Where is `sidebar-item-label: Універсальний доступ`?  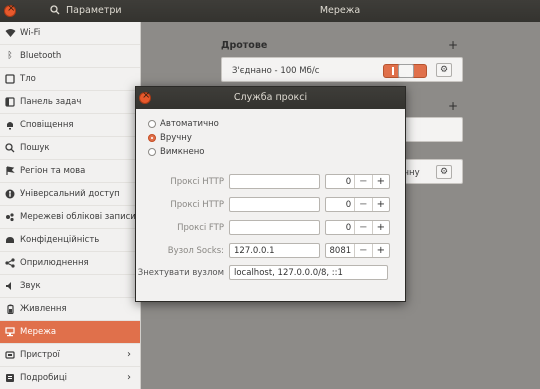 sidebar-item-label: Універсальний доступ is located at coordinates (70, 194).